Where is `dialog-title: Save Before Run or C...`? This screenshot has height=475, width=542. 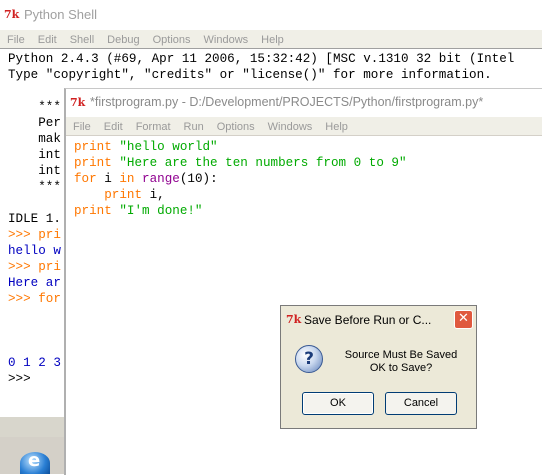 dialog-title: Save Before Run or C... is located at coordinates (368, 320).